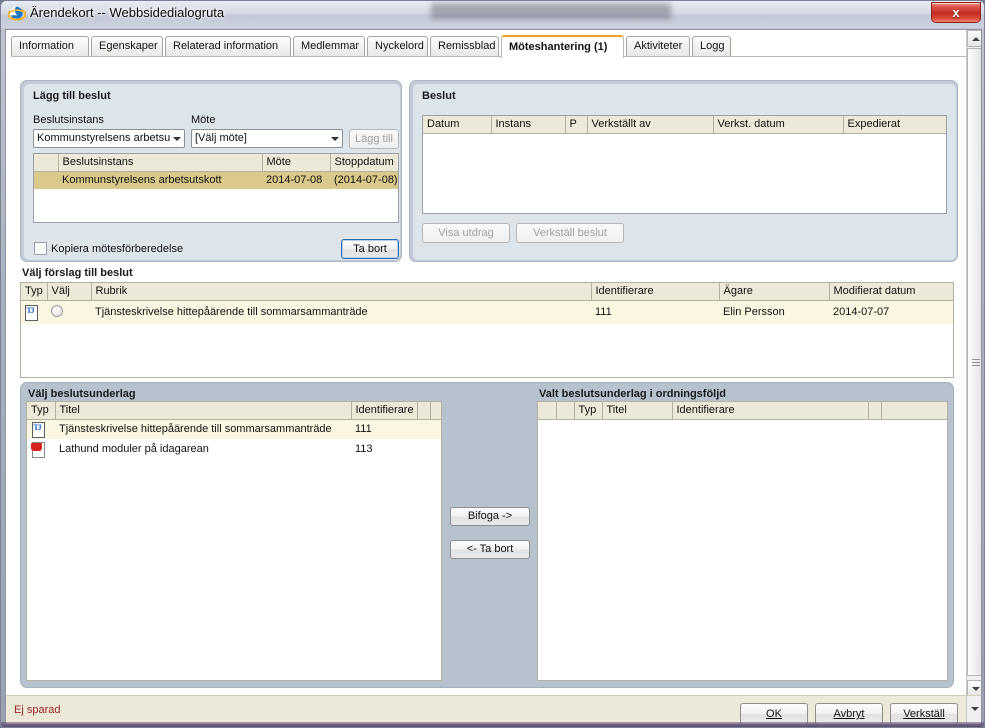 The width and height of the screenshot is (985, 728). I want to click on mote-select: [Välj möte], so click(267, 138).